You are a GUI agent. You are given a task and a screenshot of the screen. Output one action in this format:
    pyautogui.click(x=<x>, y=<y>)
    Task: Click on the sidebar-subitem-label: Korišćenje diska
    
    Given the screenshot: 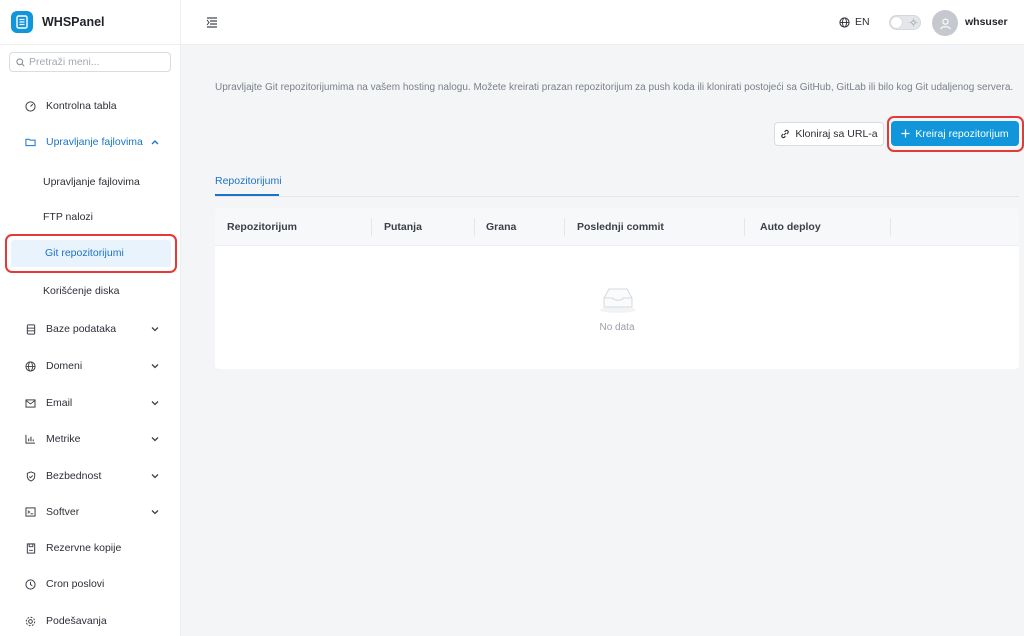 What is the action you would take?
    pyautogui.click(x=81, y=291)
    